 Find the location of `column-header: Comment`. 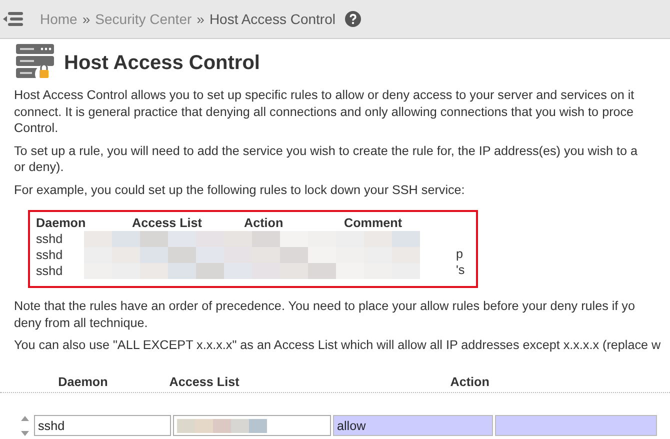

column-header: Comment is located at coordinates (373, 223).